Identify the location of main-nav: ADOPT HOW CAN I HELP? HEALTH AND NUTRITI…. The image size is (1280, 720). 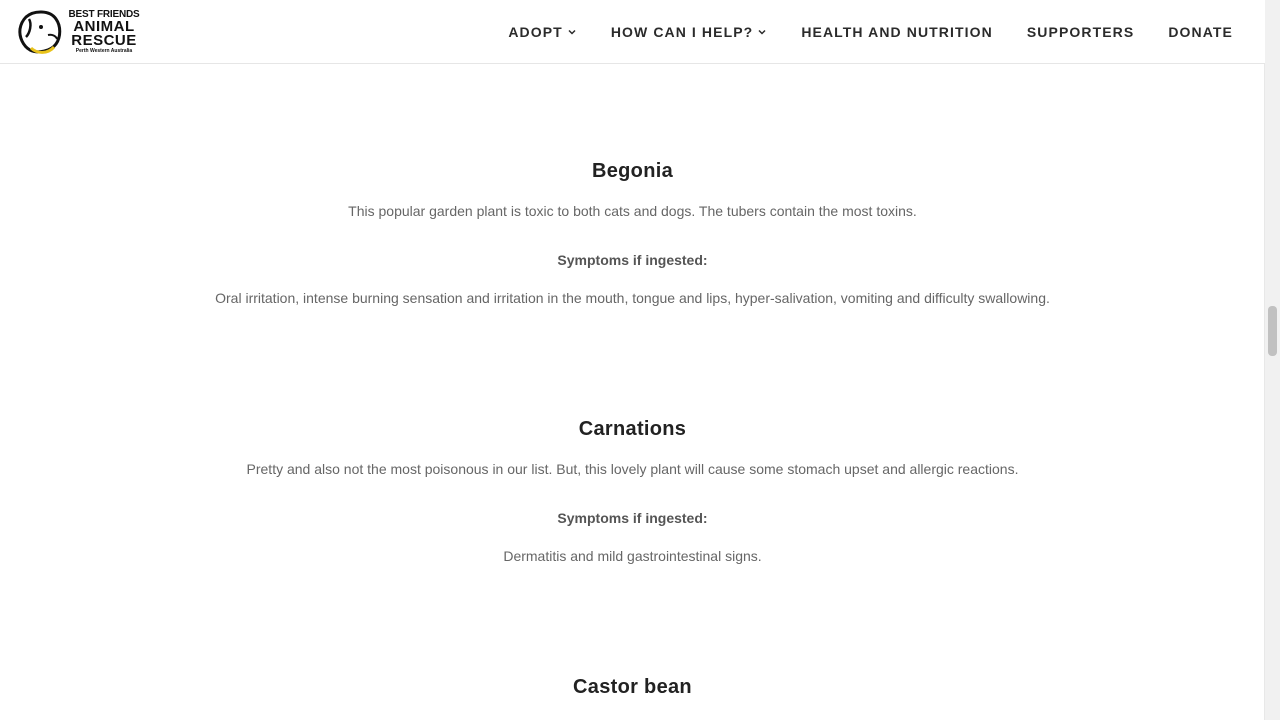
(853, 31).